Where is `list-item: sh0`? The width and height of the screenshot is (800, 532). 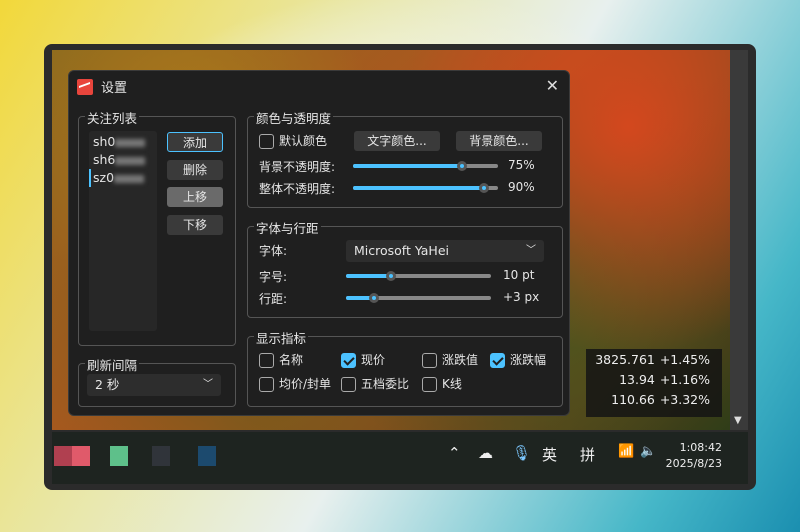 list-item: sh0 is located at coordinates (123, 142).